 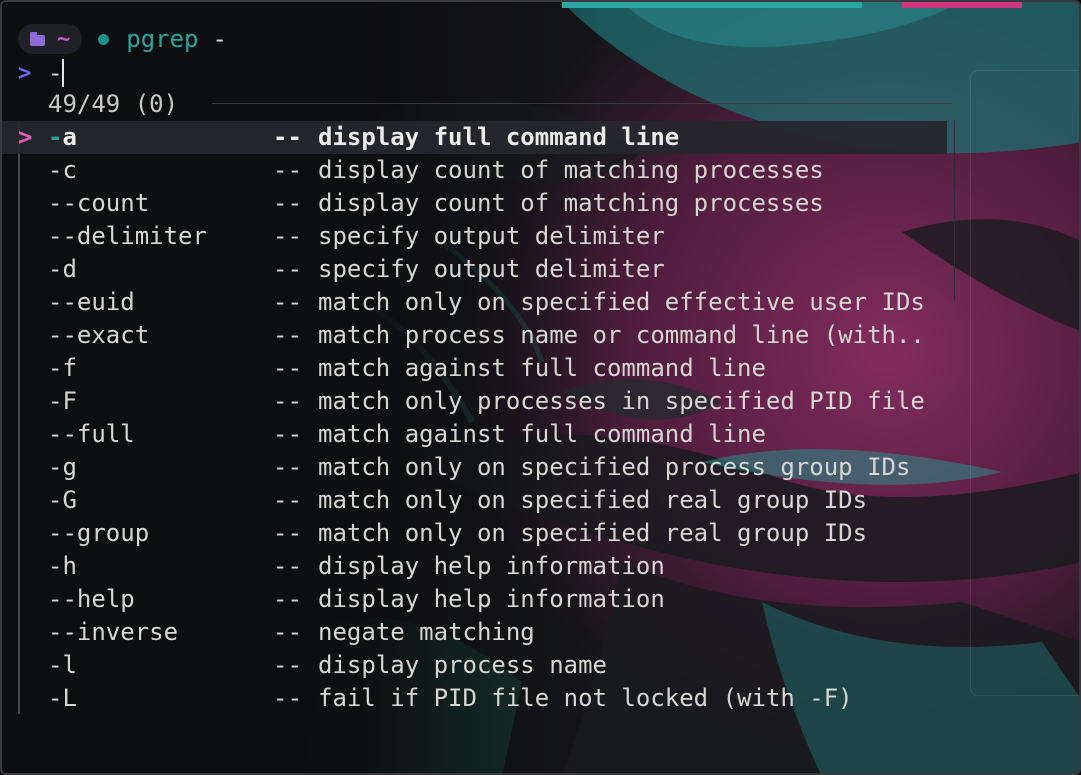 What do you see at coordinates (91, 599) in the screenshot?
I see `option-flag: --help` at bounding box center [91, 599].